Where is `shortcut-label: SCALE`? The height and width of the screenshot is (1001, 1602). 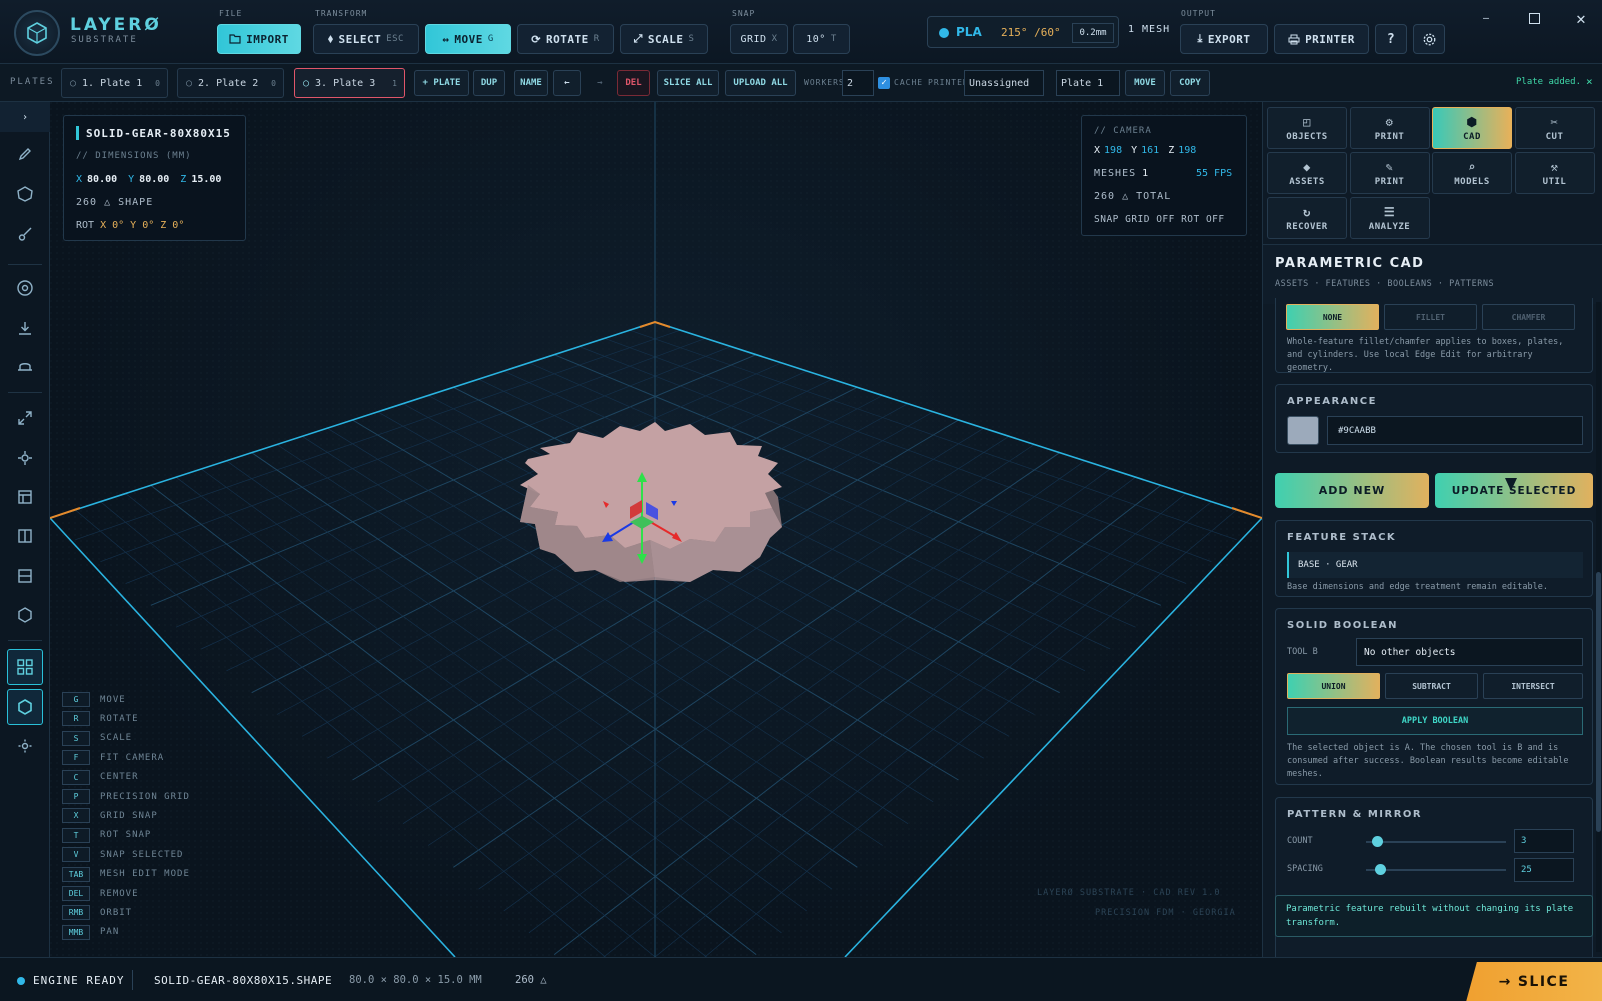
shortcut-label: SCALE is located at coordinates (116, 738).